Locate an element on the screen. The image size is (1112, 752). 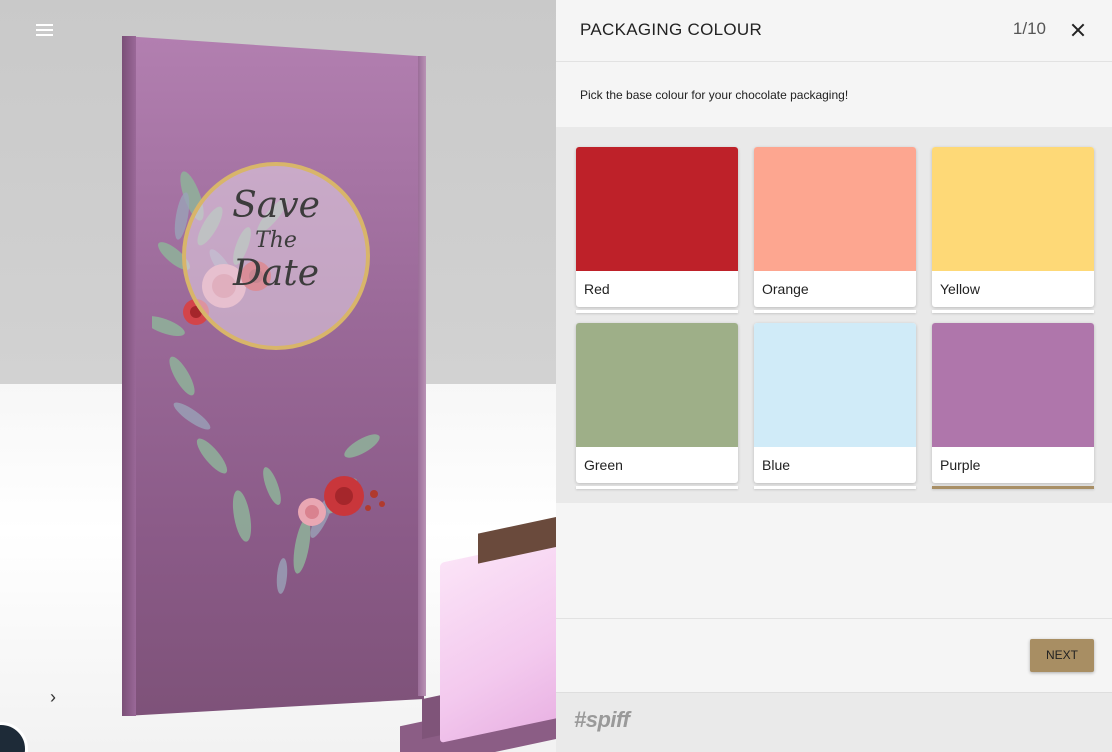
colour-option-label: Red is located at coordinates (597, 289).